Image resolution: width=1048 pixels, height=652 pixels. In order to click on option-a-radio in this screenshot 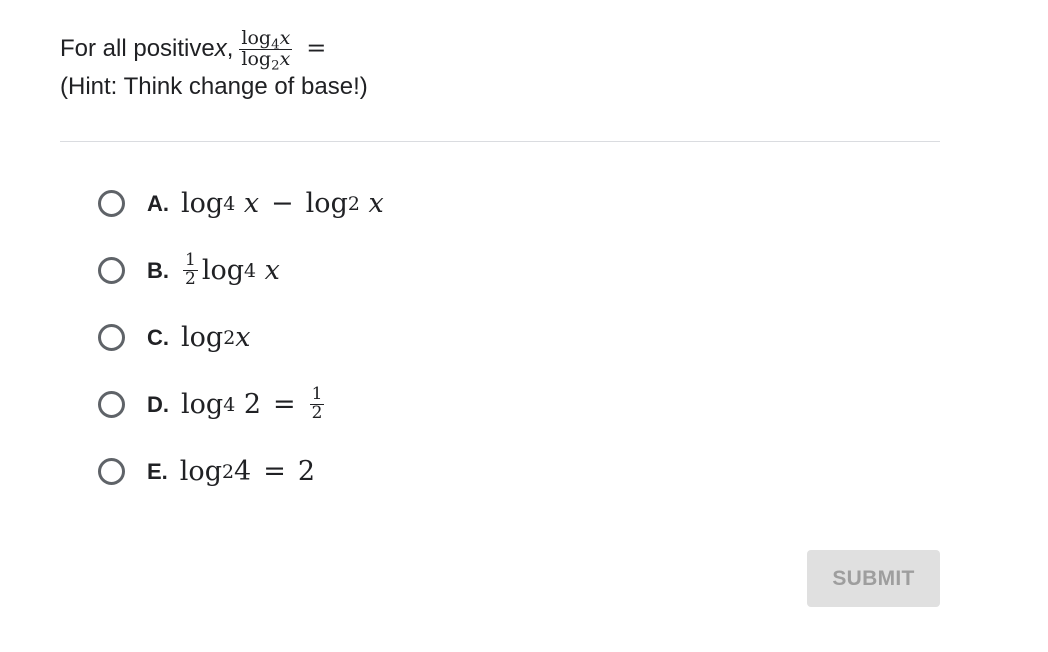, I will do `click(111, 203)`.